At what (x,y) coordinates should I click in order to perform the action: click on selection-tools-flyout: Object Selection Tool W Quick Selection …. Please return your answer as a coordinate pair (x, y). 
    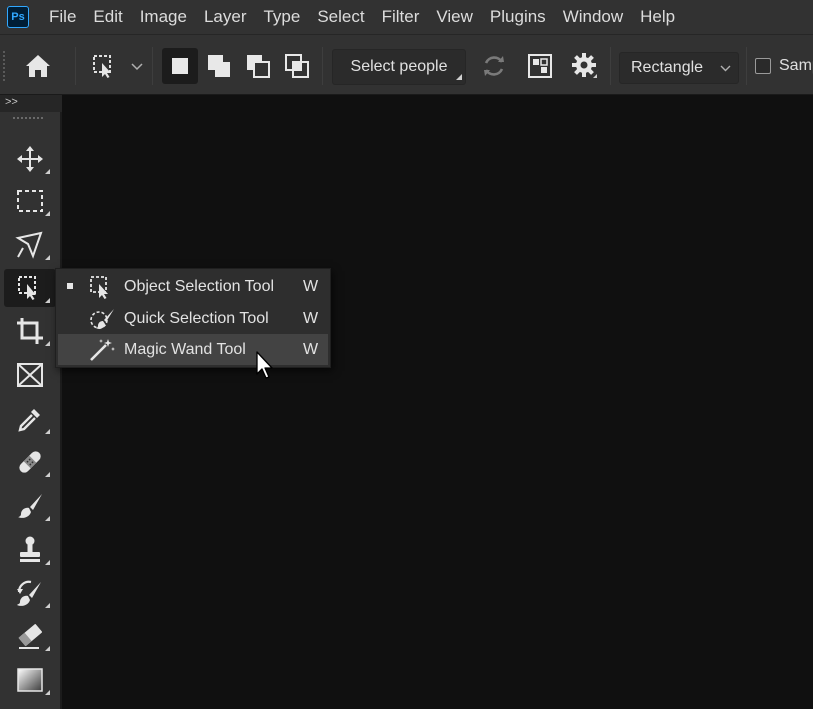
    Looking at the image, I should click on (193, 318).